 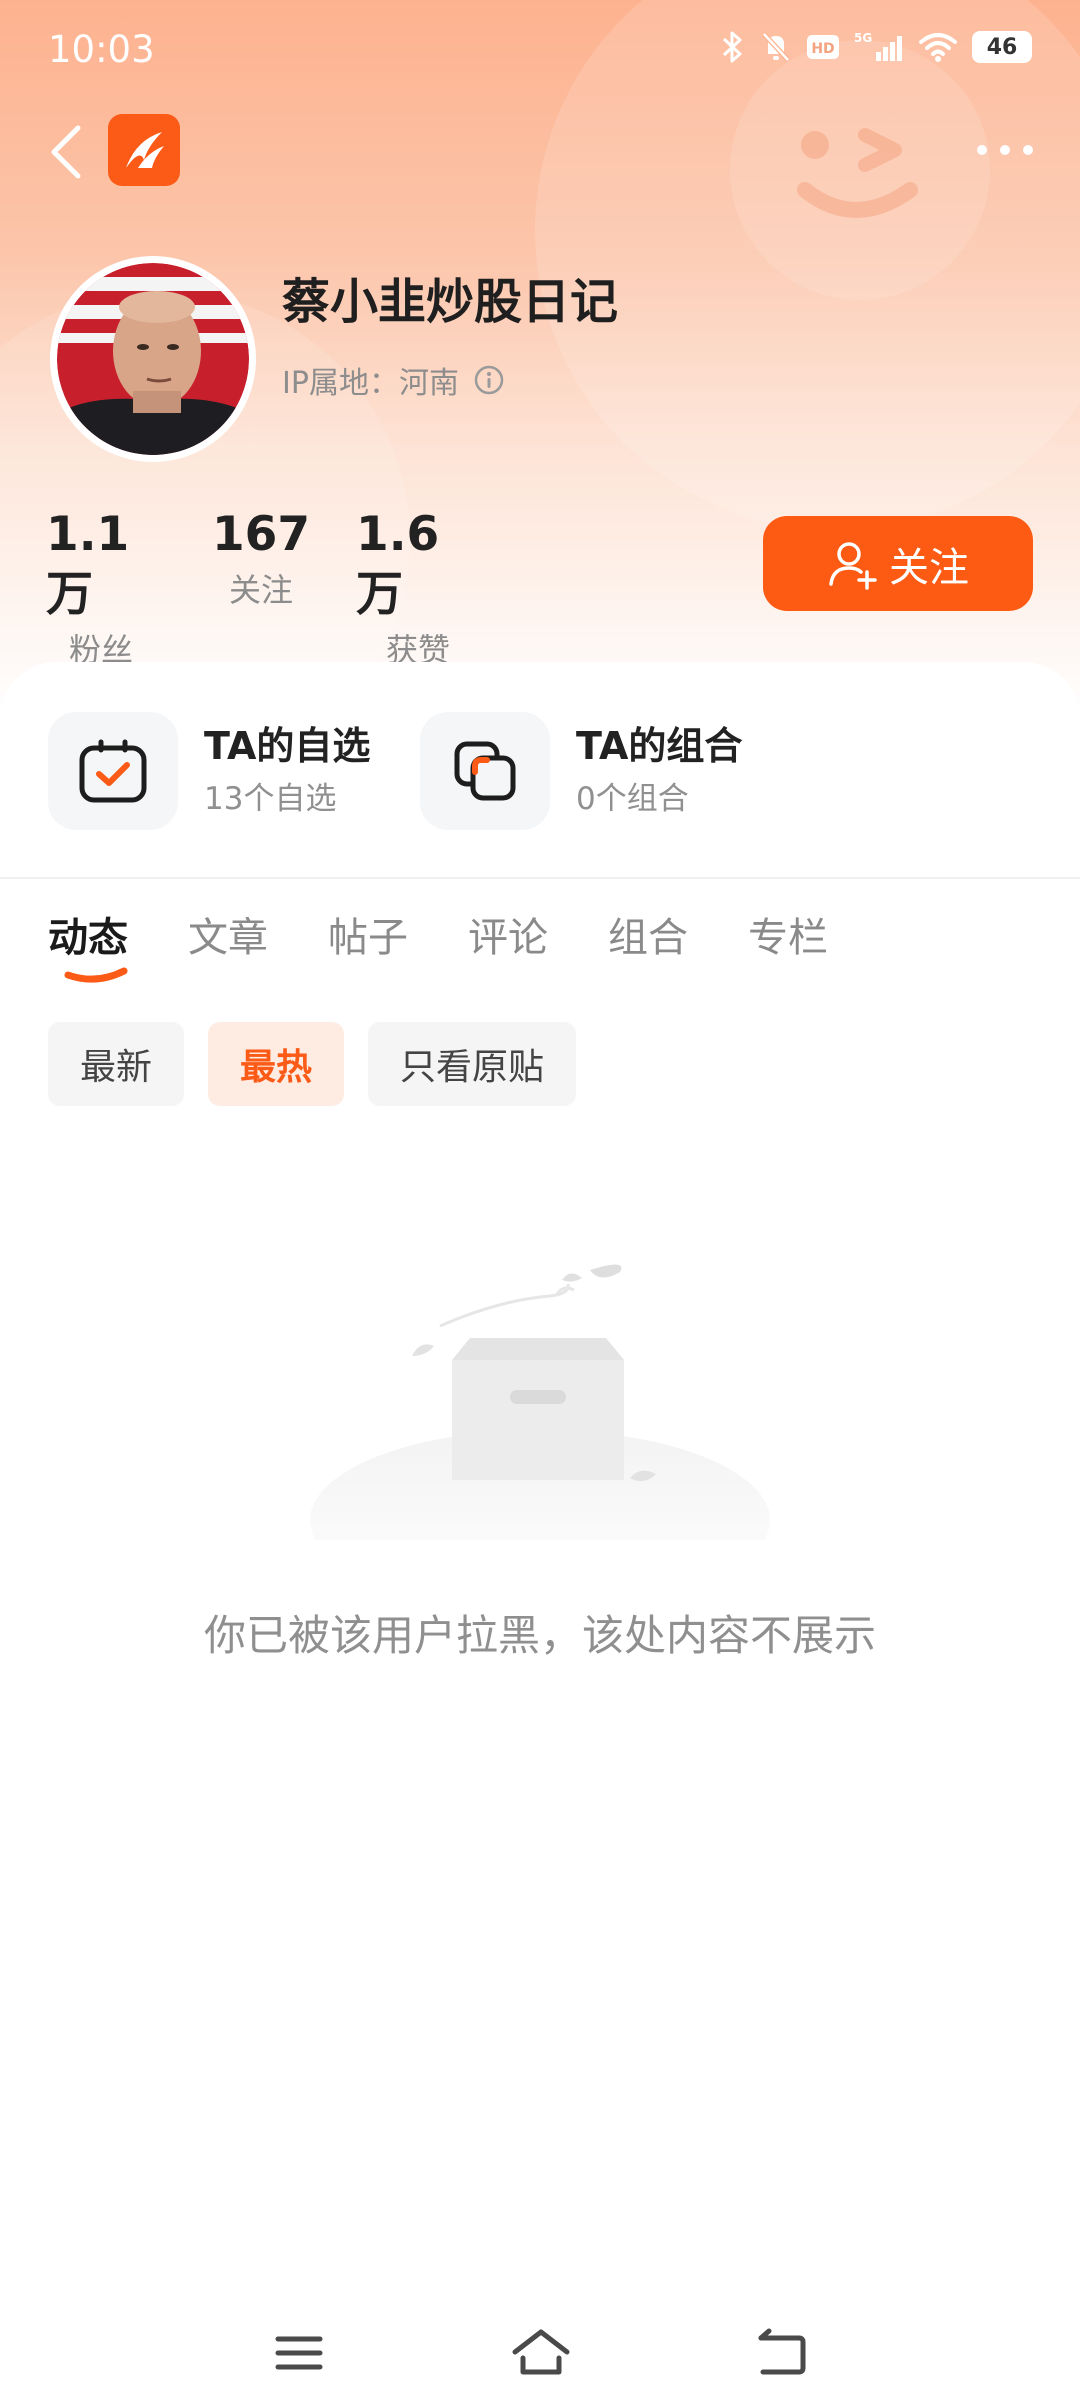 I want to click on profile-name: 蔡小韭炒股日记, so click(x=450, y=302).